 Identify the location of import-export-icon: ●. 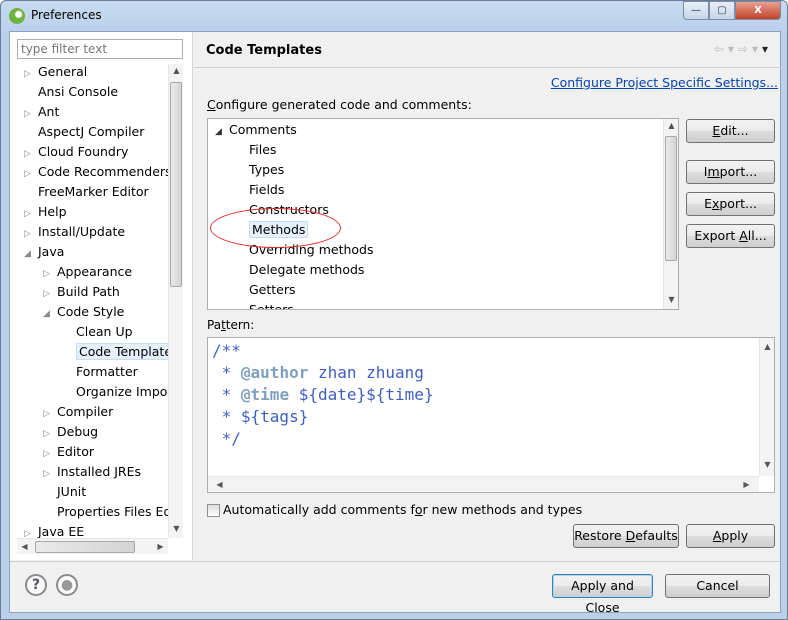
(67, 585).